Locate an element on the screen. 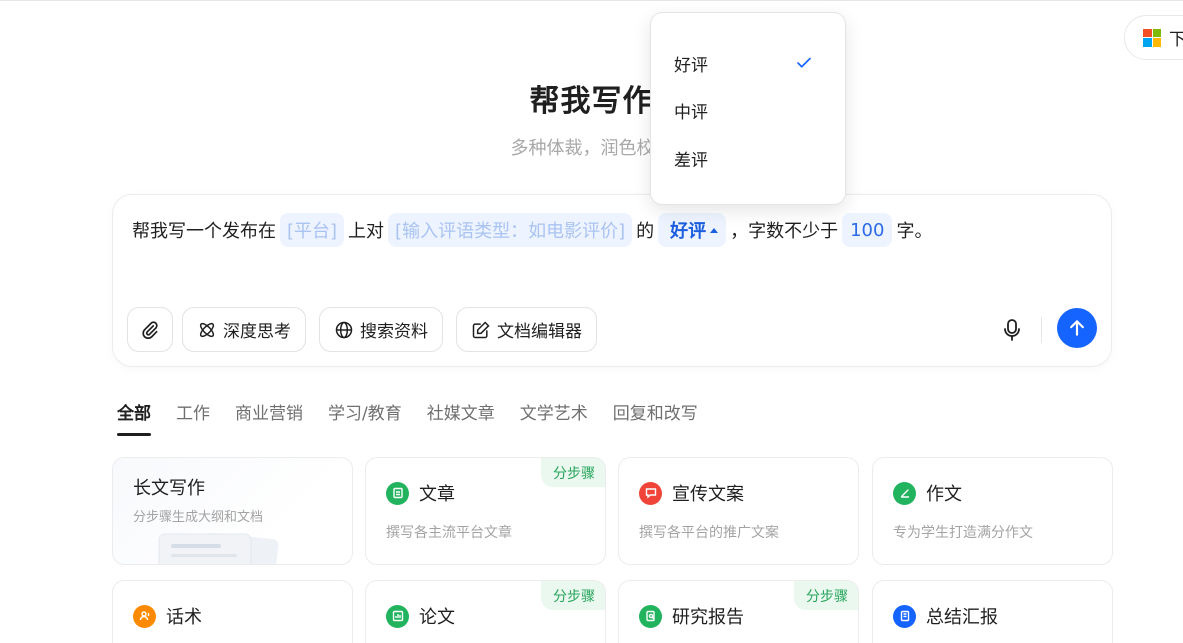 Image resolution: width=1183 pixels, height=643 pixels. check-icon is located at coordinates (804, 62).